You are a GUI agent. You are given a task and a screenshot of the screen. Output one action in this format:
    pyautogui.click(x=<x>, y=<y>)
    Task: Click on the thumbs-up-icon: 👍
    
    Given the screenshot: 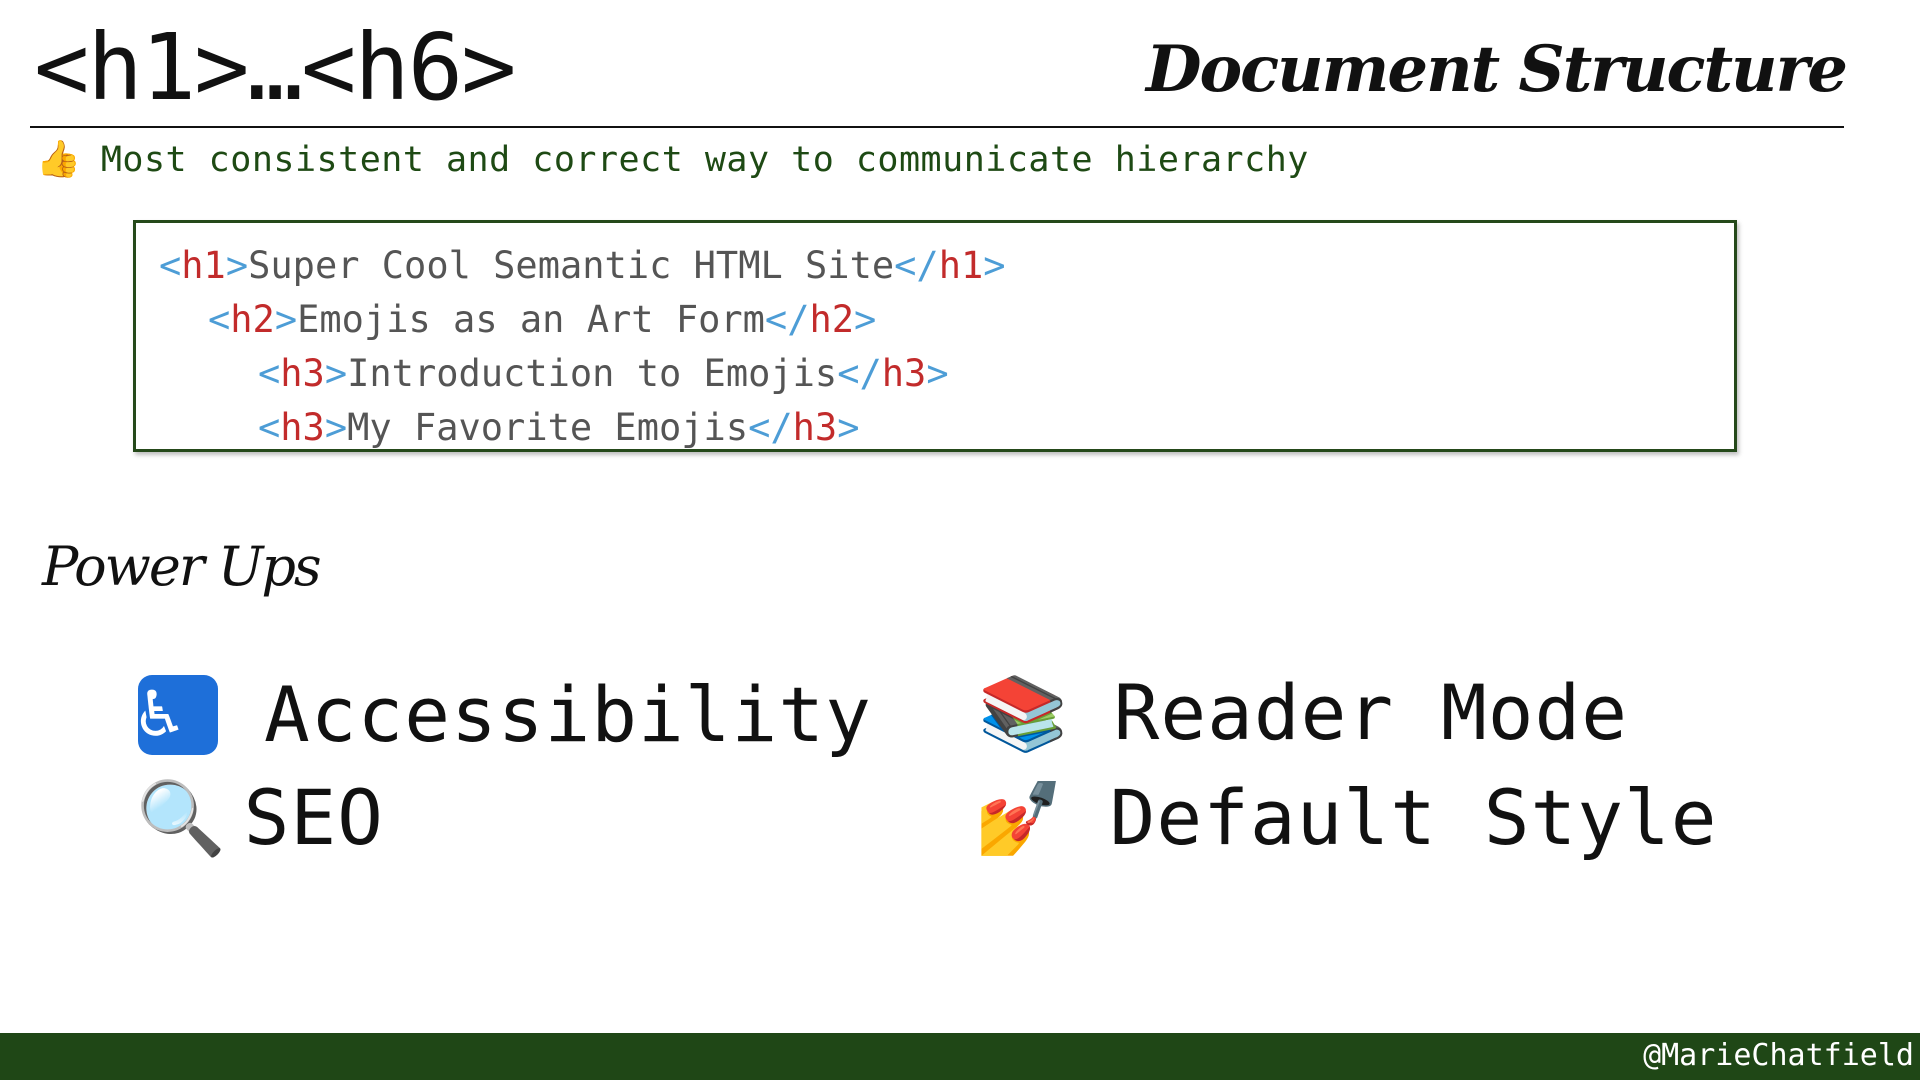 What is the action you would take?
    pyautogui.click(x=58, y=159)
    